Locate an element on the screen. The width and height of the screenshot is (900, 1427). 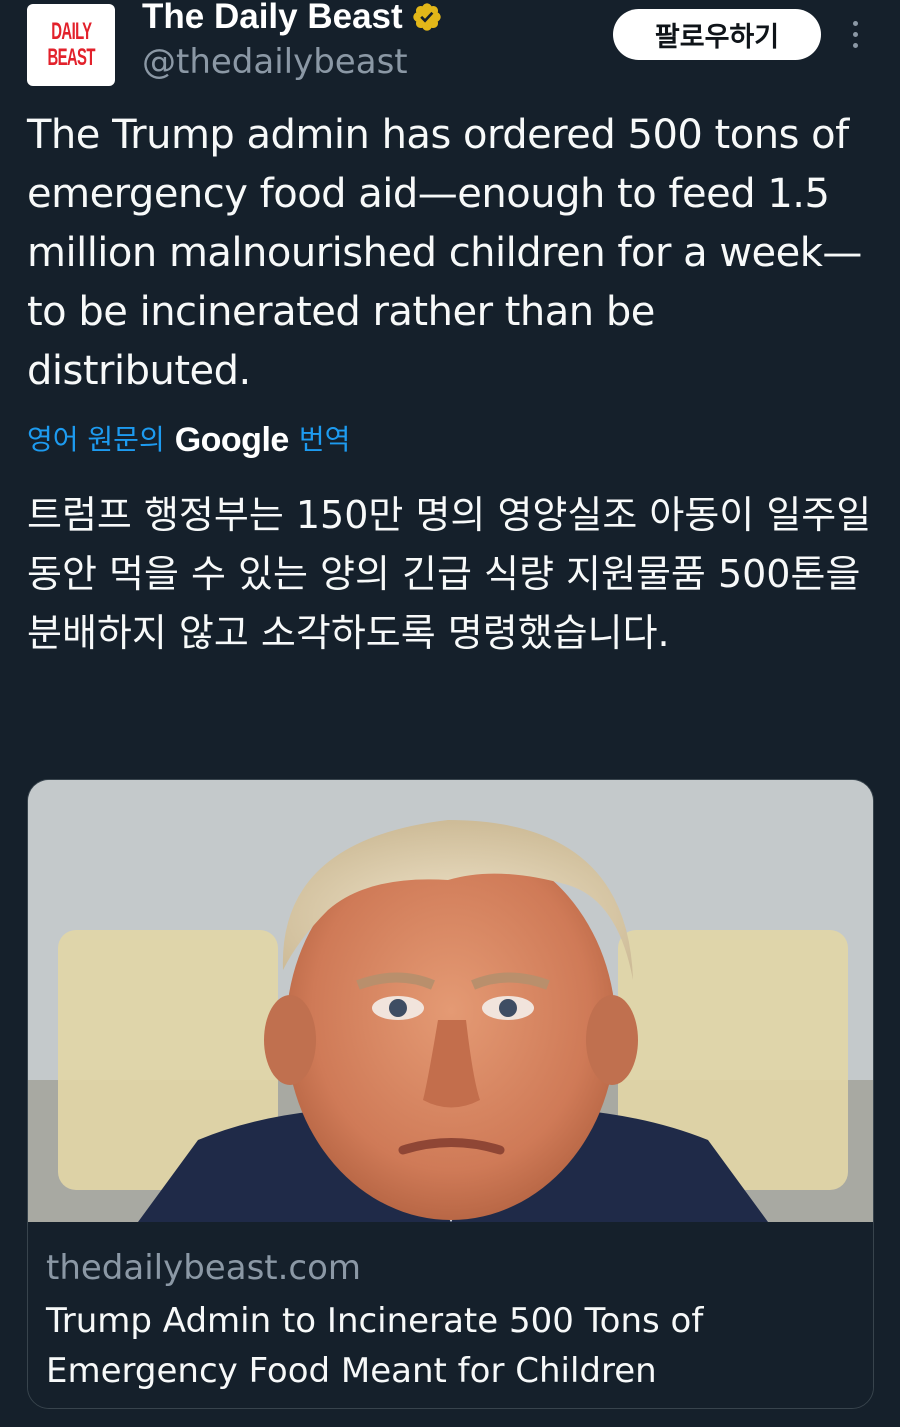
verified-badge-icon is located at coordinates (426, 17).